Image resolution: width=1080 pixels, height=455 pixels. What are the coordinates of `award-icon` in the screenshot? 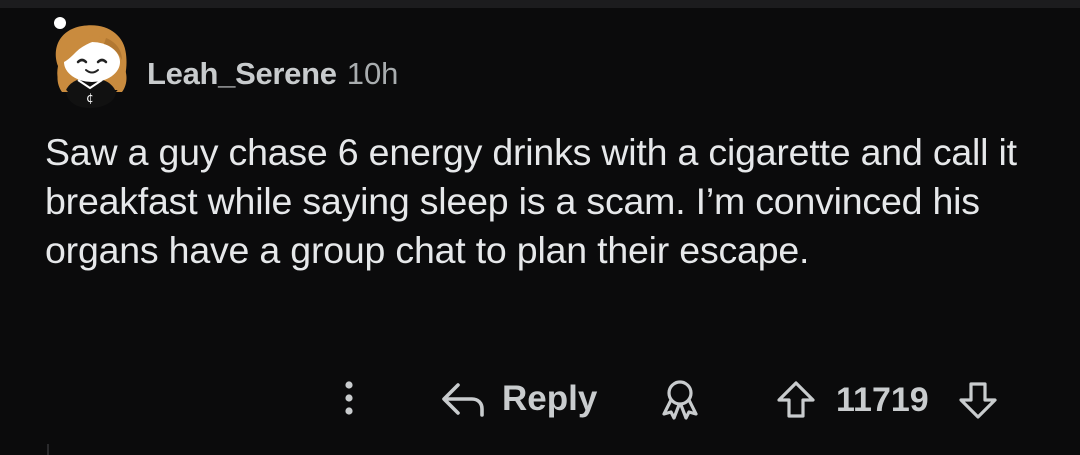 It's located at (680, 400).